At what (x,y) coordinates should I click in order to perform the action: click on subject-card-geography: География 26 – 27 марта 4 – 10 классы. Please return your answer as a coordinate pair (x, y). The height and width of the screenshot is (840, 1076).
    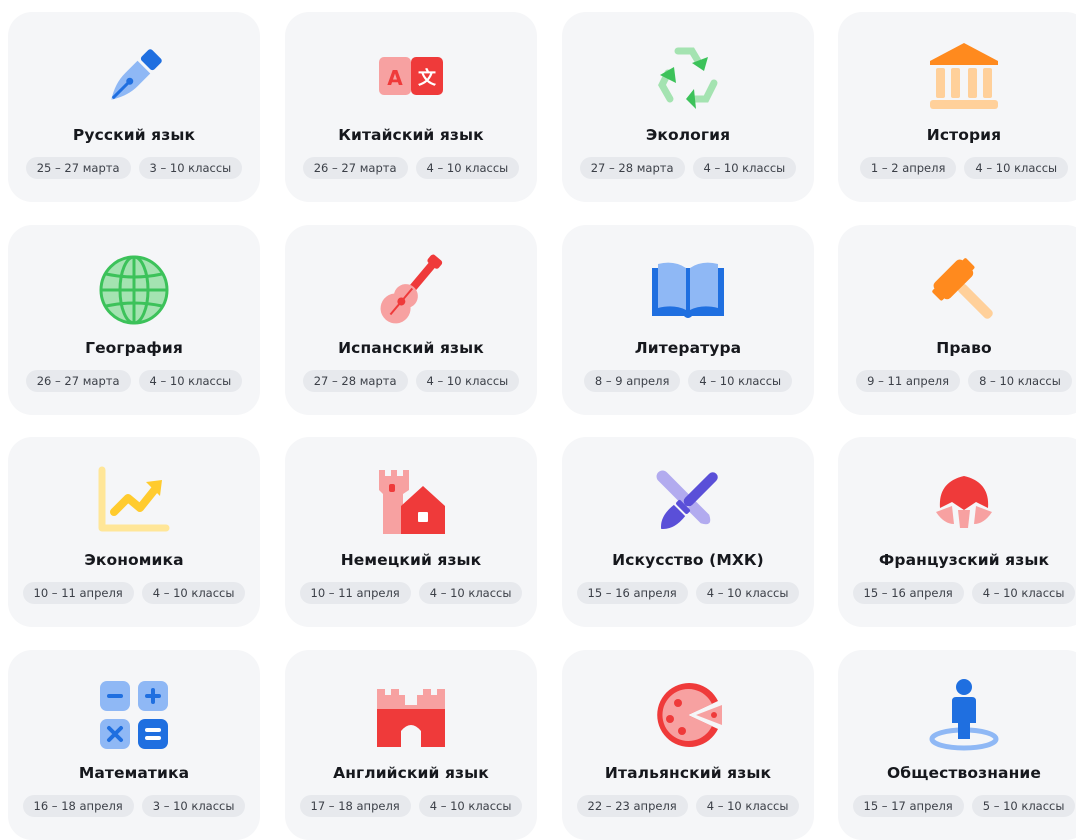
    Looking at the image, I should click on (134, 320).